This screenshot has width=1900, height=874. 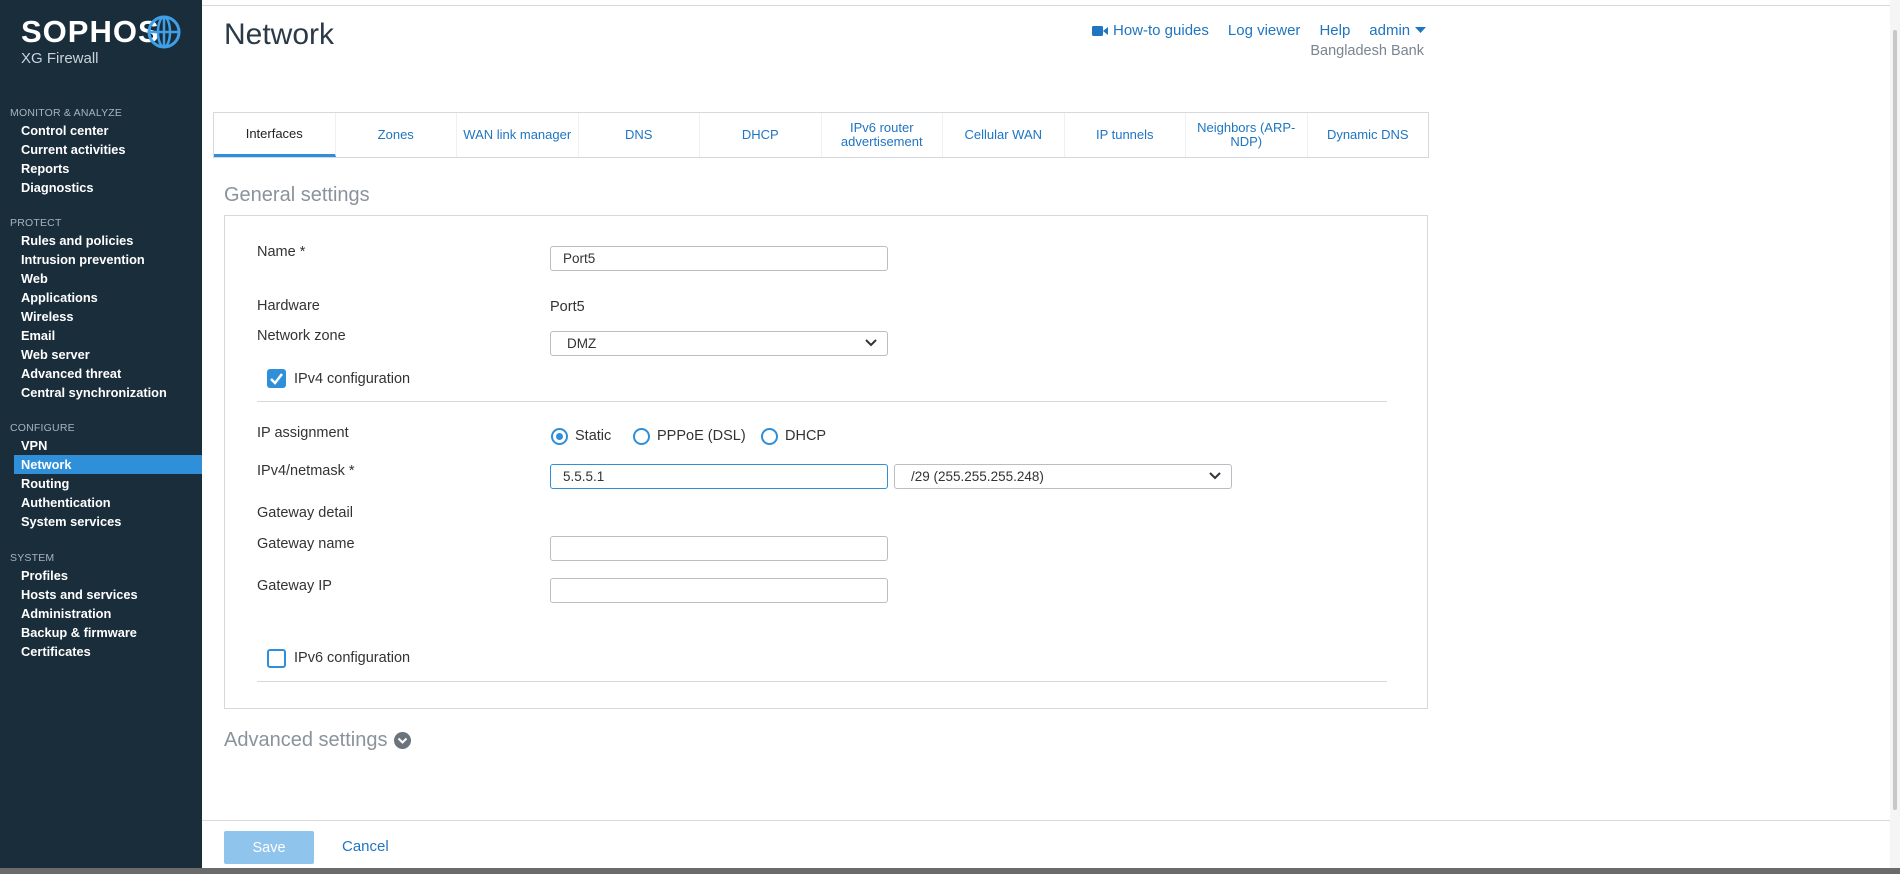 I want to click on tab-ipv6-router-advertisement: IPv6 router advertisement, so click(x=882, y=135).